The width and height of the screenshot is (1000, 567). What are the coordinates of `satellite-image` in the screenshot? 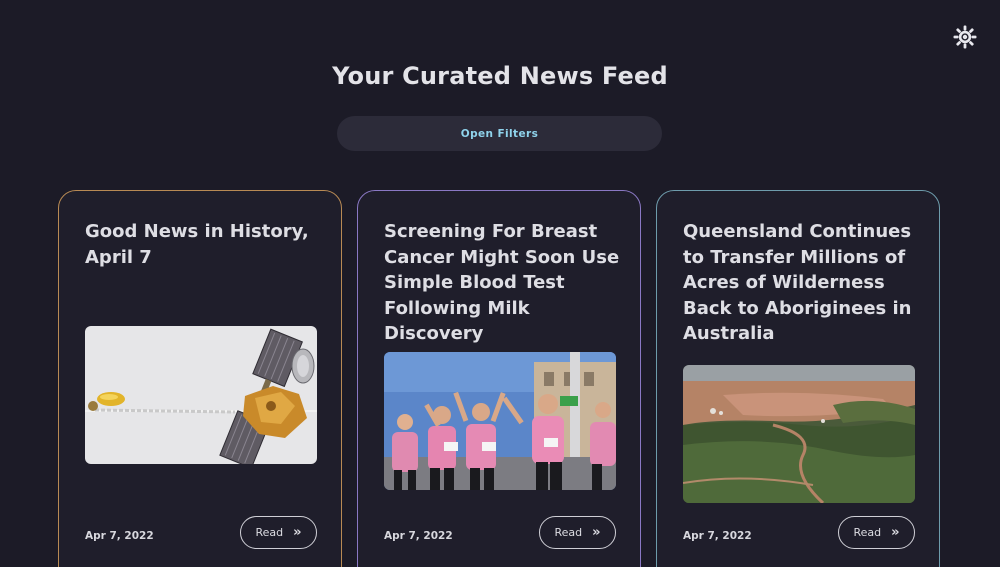 It's located at (201, 395).